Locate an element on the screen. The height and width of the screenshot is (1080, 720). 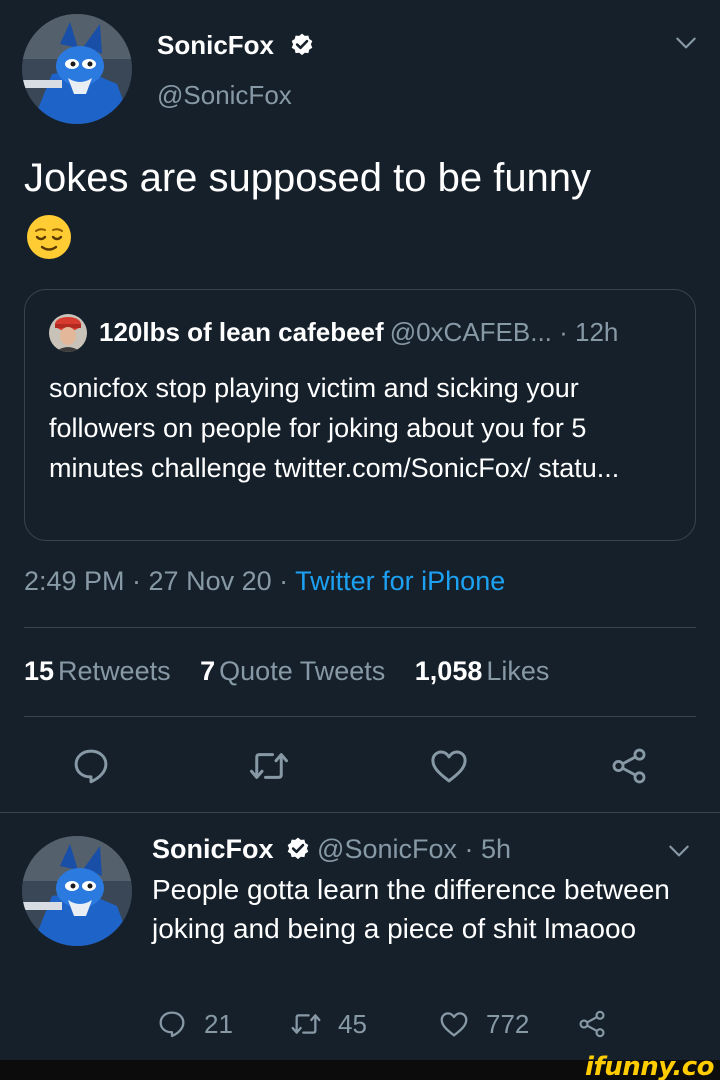
stat-retweets: 15 Retweets is located at coordinates (97, 671).